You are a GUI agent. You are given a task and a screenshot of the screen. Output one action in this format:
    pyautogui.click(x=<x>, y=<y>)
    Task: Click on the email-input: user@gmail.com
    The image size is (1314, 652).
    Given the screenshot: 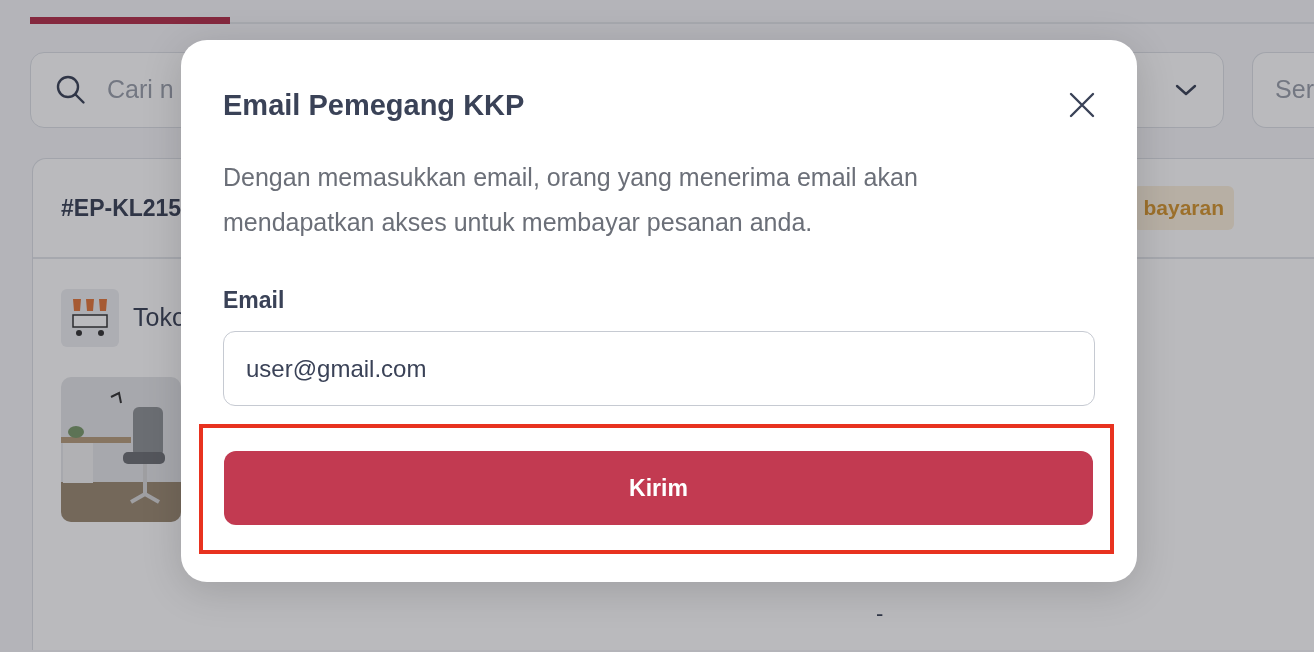 What is the action you would take?
    pyautogui.click(x=659, y=369)
    